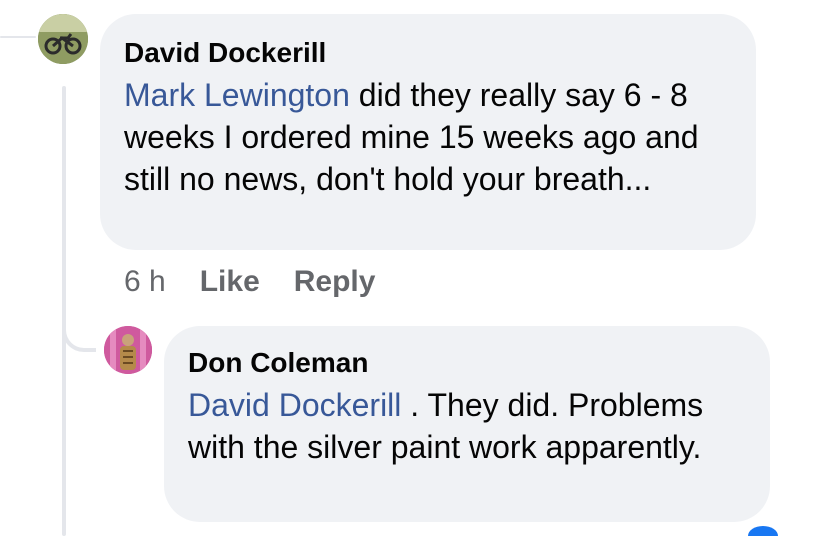  I want to click on comment-author: Don Coleman, so click(467, 363).